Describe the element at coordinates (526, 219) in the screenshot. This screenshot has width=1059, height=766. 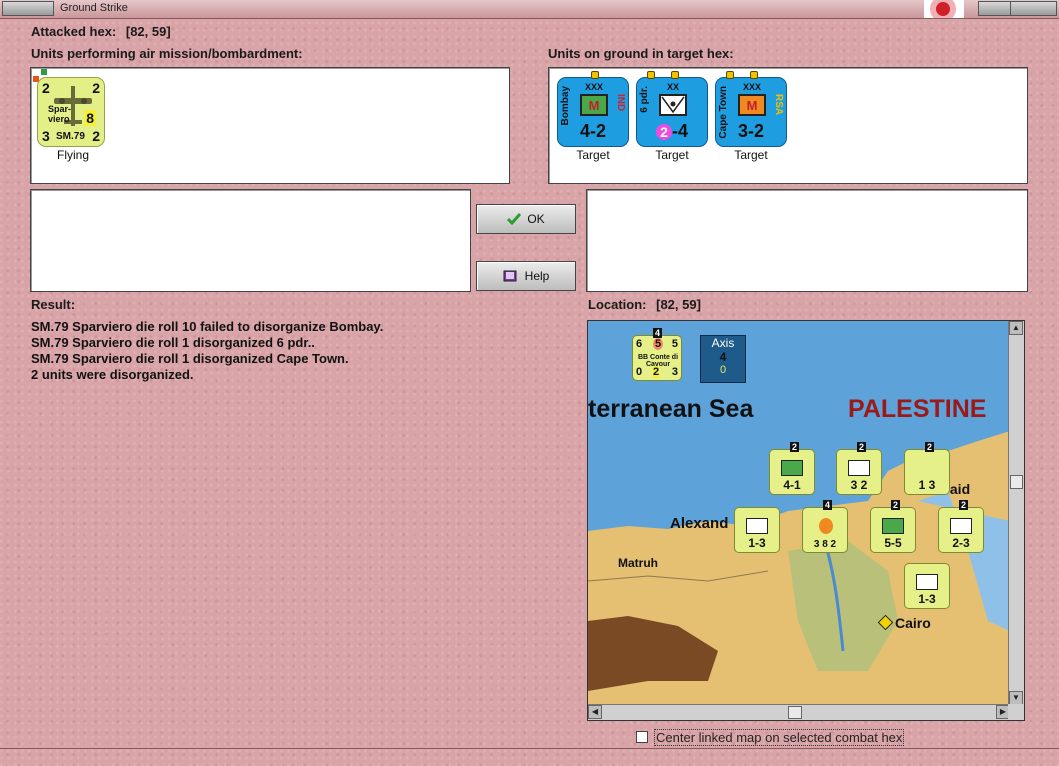
I see `ok-button: OK` at that location.